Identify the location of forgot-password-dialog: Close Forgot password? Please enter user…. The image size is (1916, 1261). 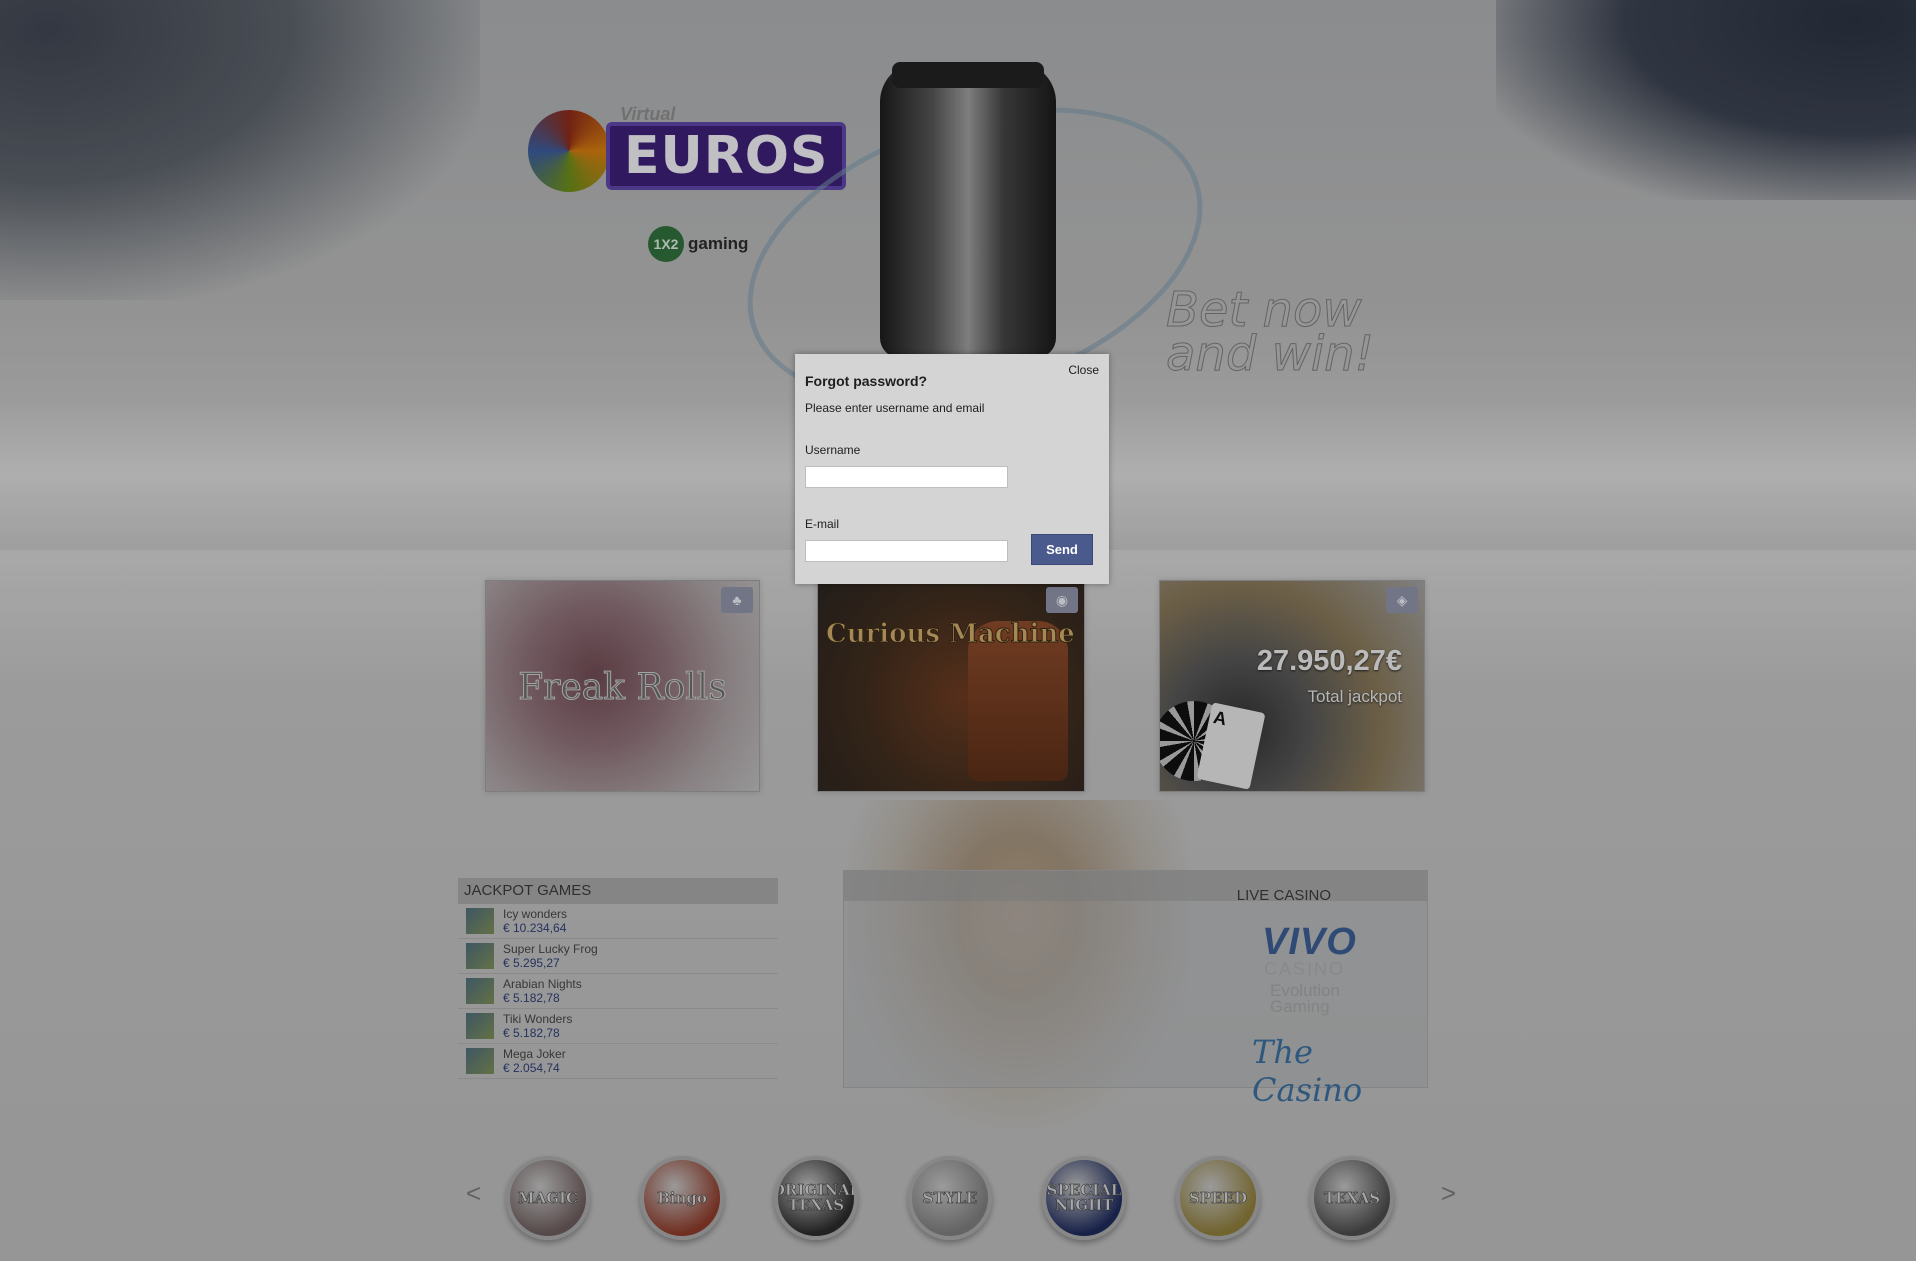
(952, 469).